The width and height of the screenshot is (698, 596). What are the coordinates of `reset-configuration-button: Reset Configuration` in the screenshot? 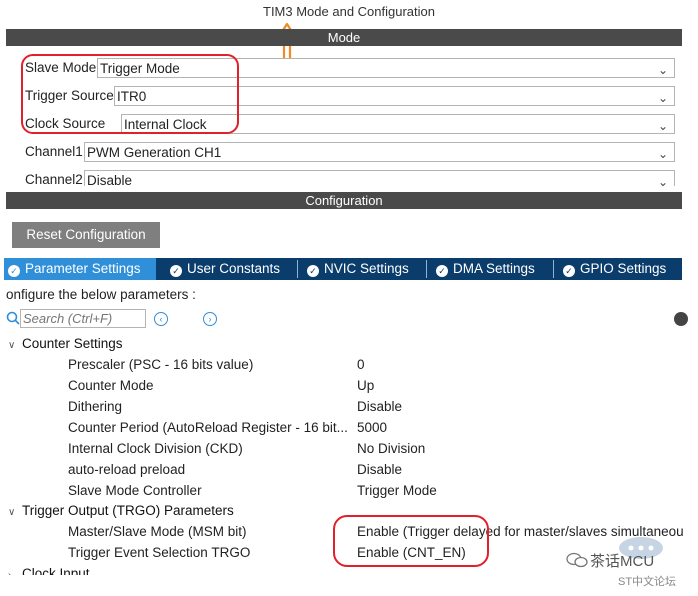 It's located at (86, 235).